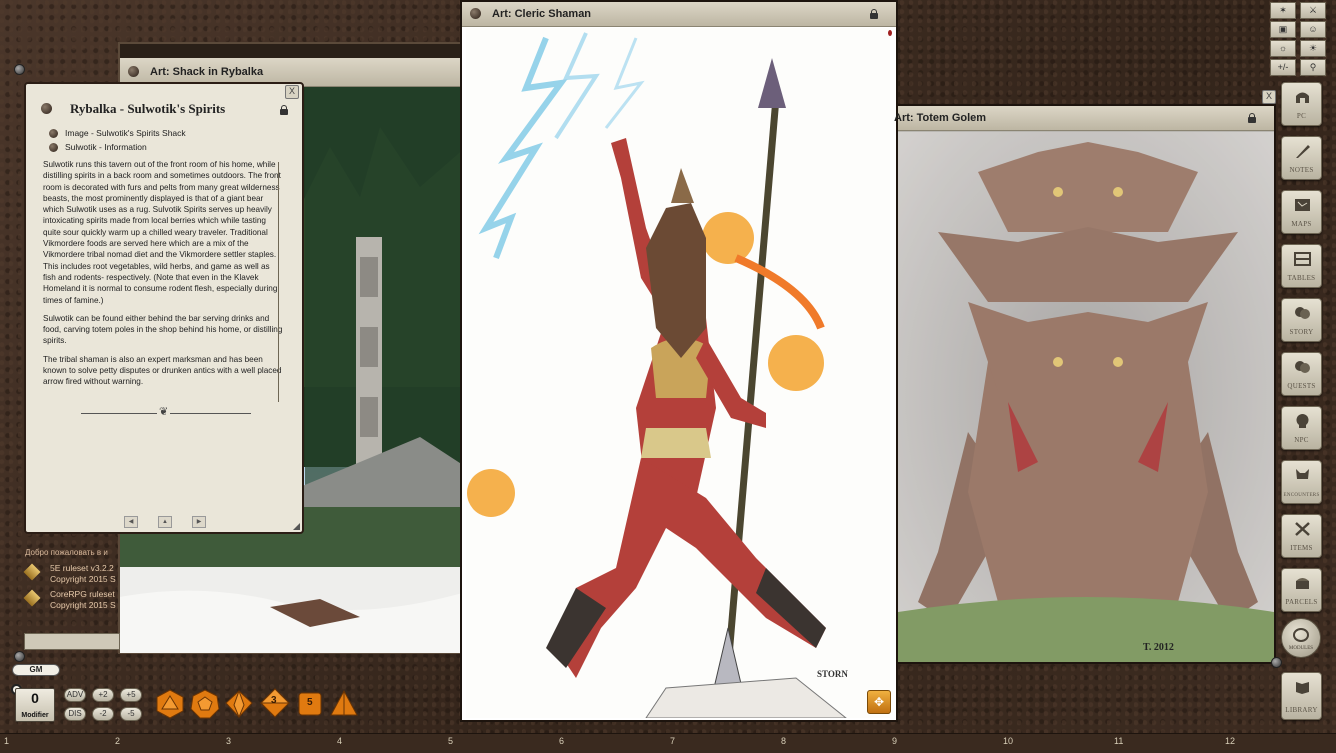 The height and width of the screenshot is (753, 1336). I want to click on prev-button: ◀, so click(131, 522).